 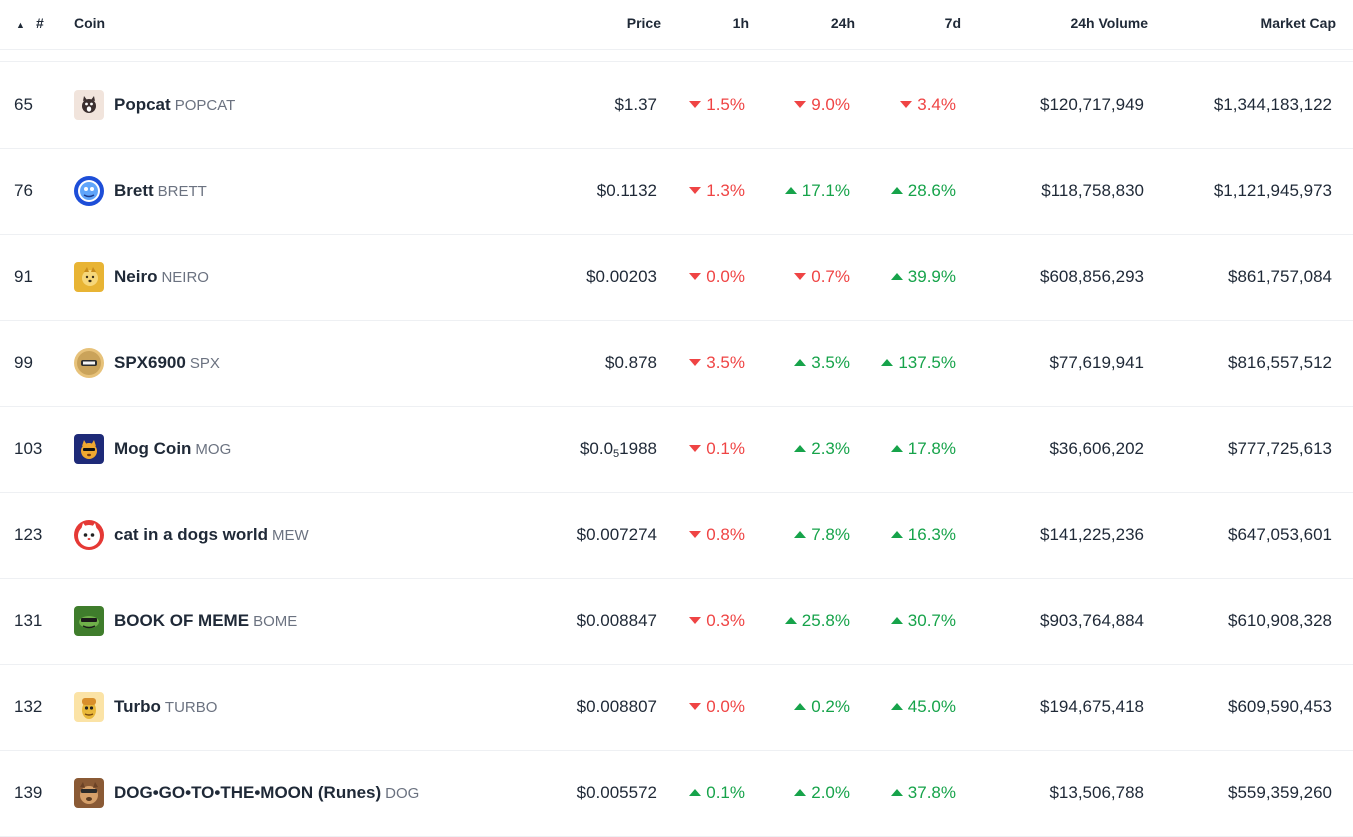 I want to click on change-1h-cell: 0.0%, so click(x=717, y=707).